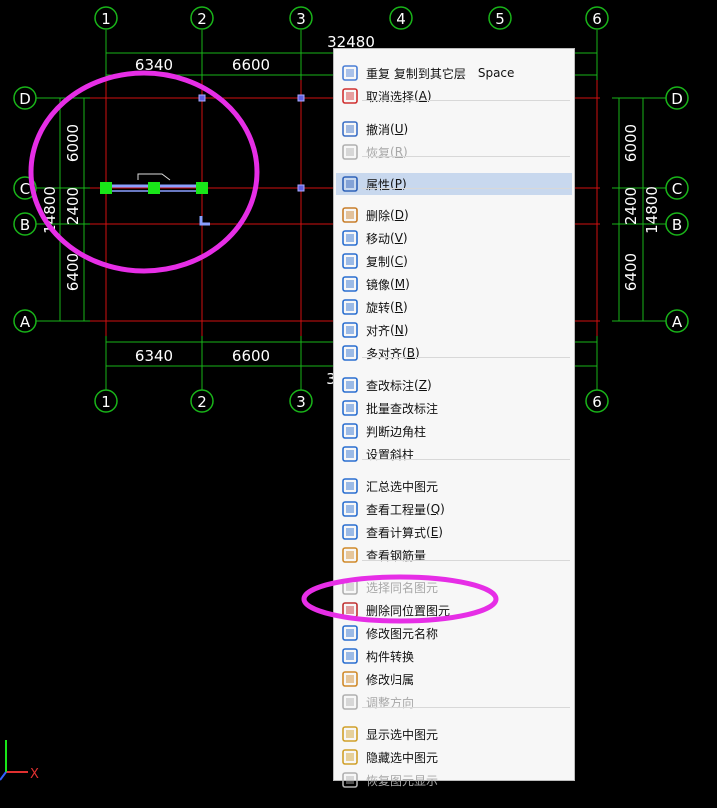 The width and height of the screenshot is (717, 808). Describe the element at coordinates (350, 238) in the screenshot. I see `move-icon` at that location.